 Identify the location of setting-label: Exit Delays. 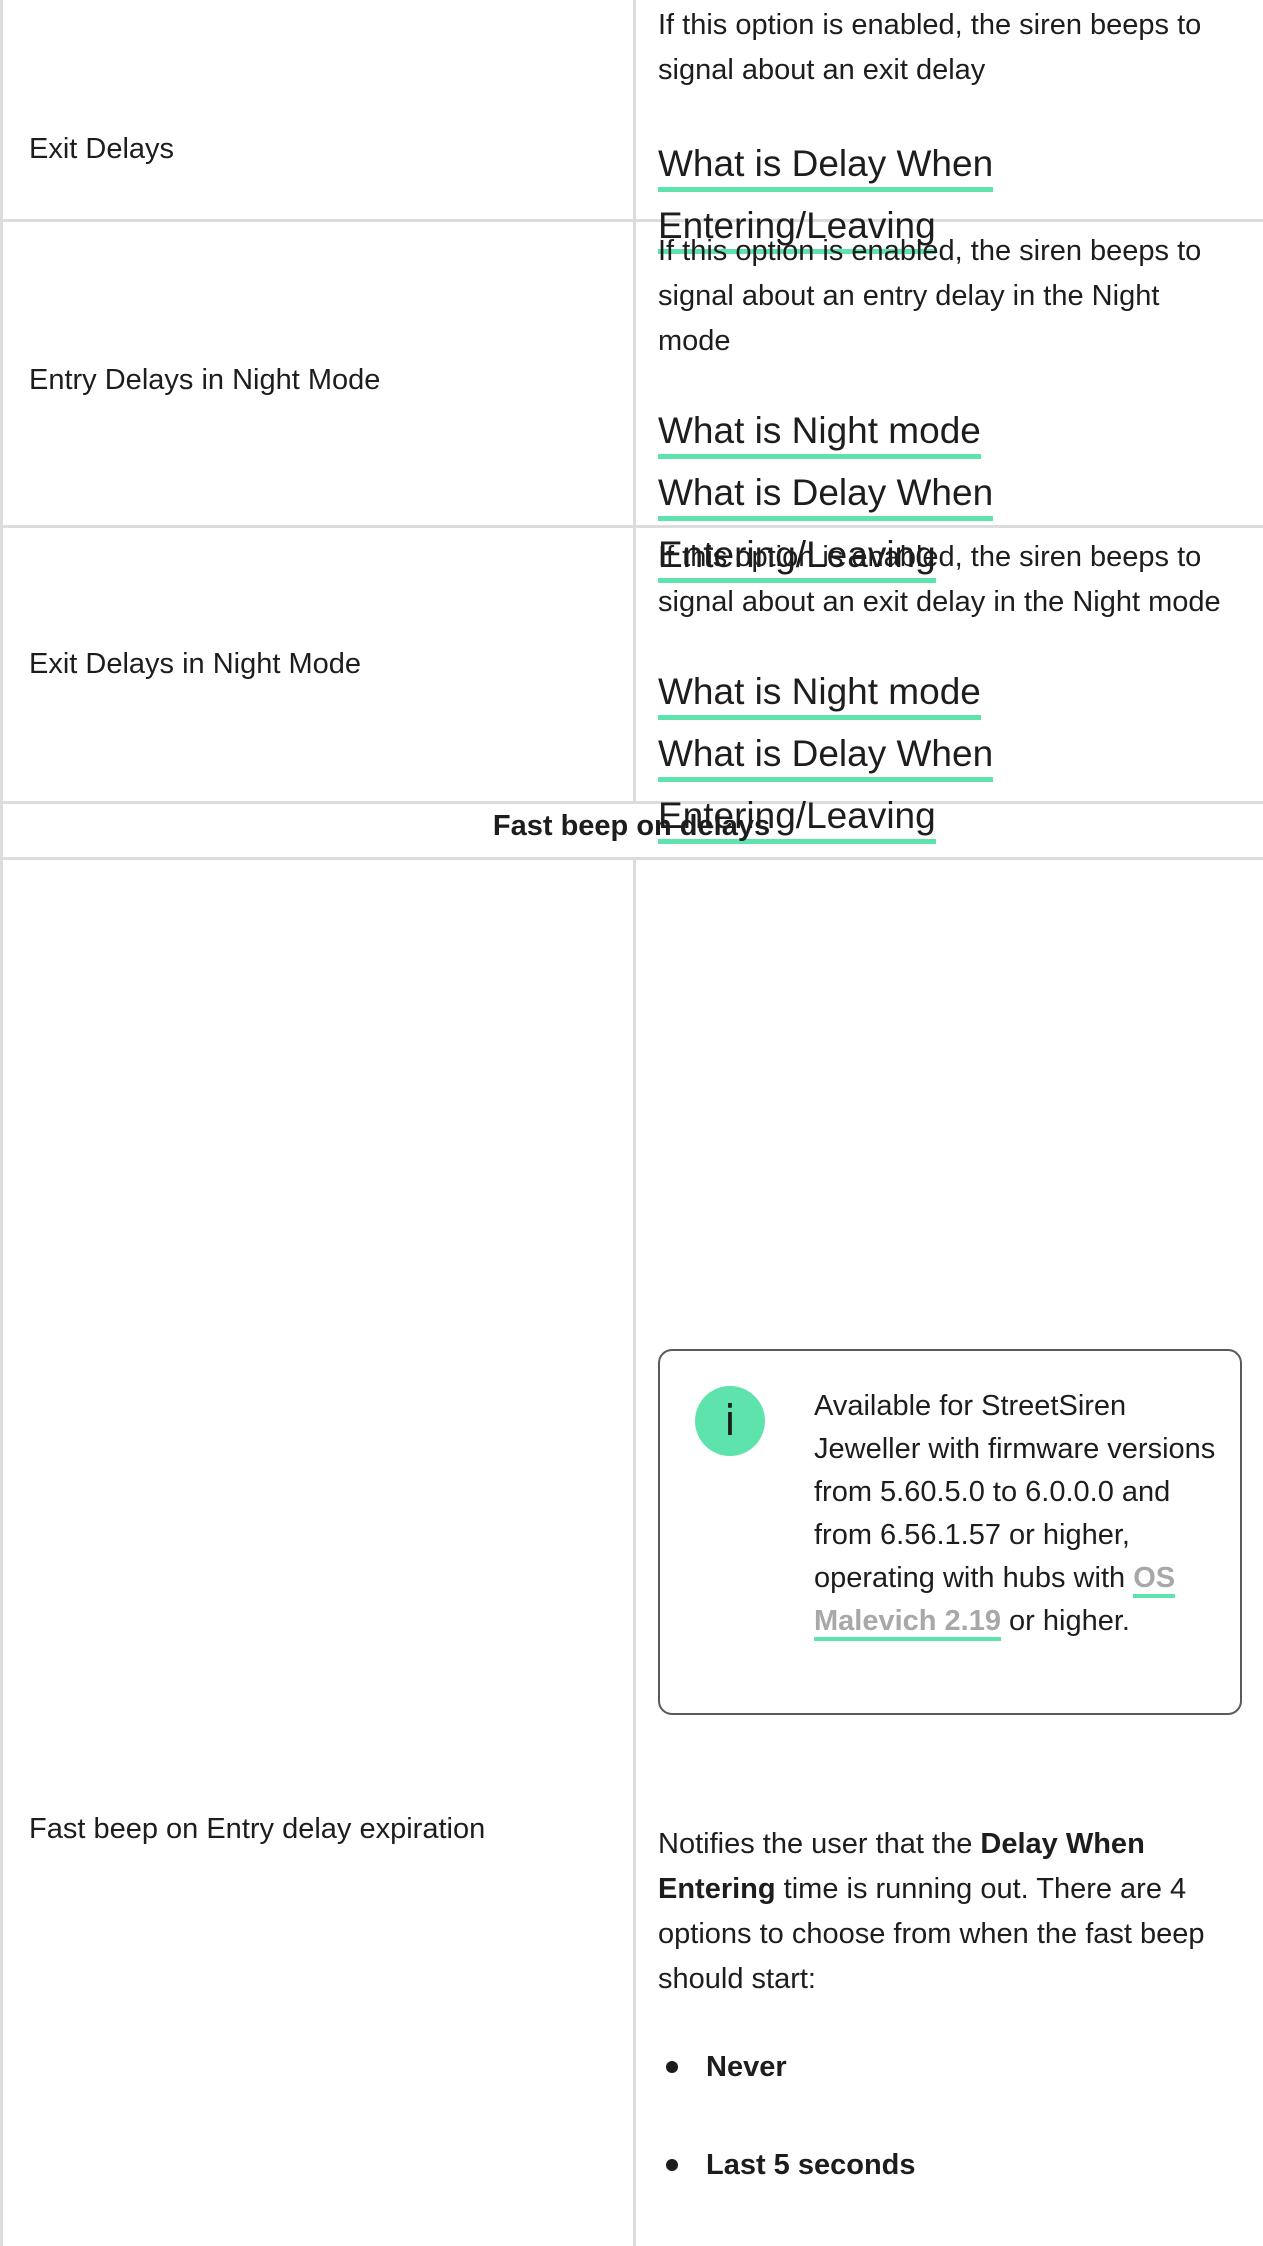
(102, 149).